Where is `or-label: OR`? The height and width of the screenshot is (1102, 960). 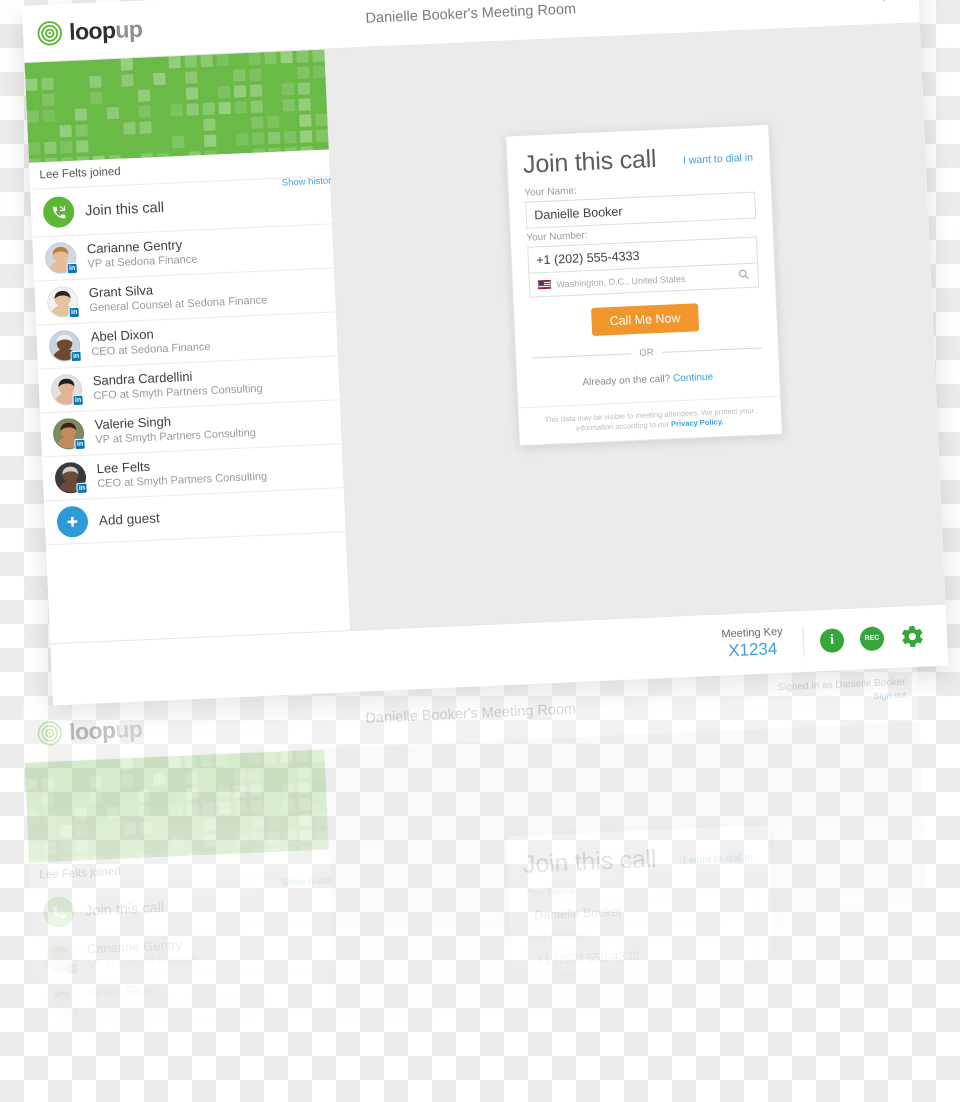
or-label: OR is located at coordinates (646, 353).